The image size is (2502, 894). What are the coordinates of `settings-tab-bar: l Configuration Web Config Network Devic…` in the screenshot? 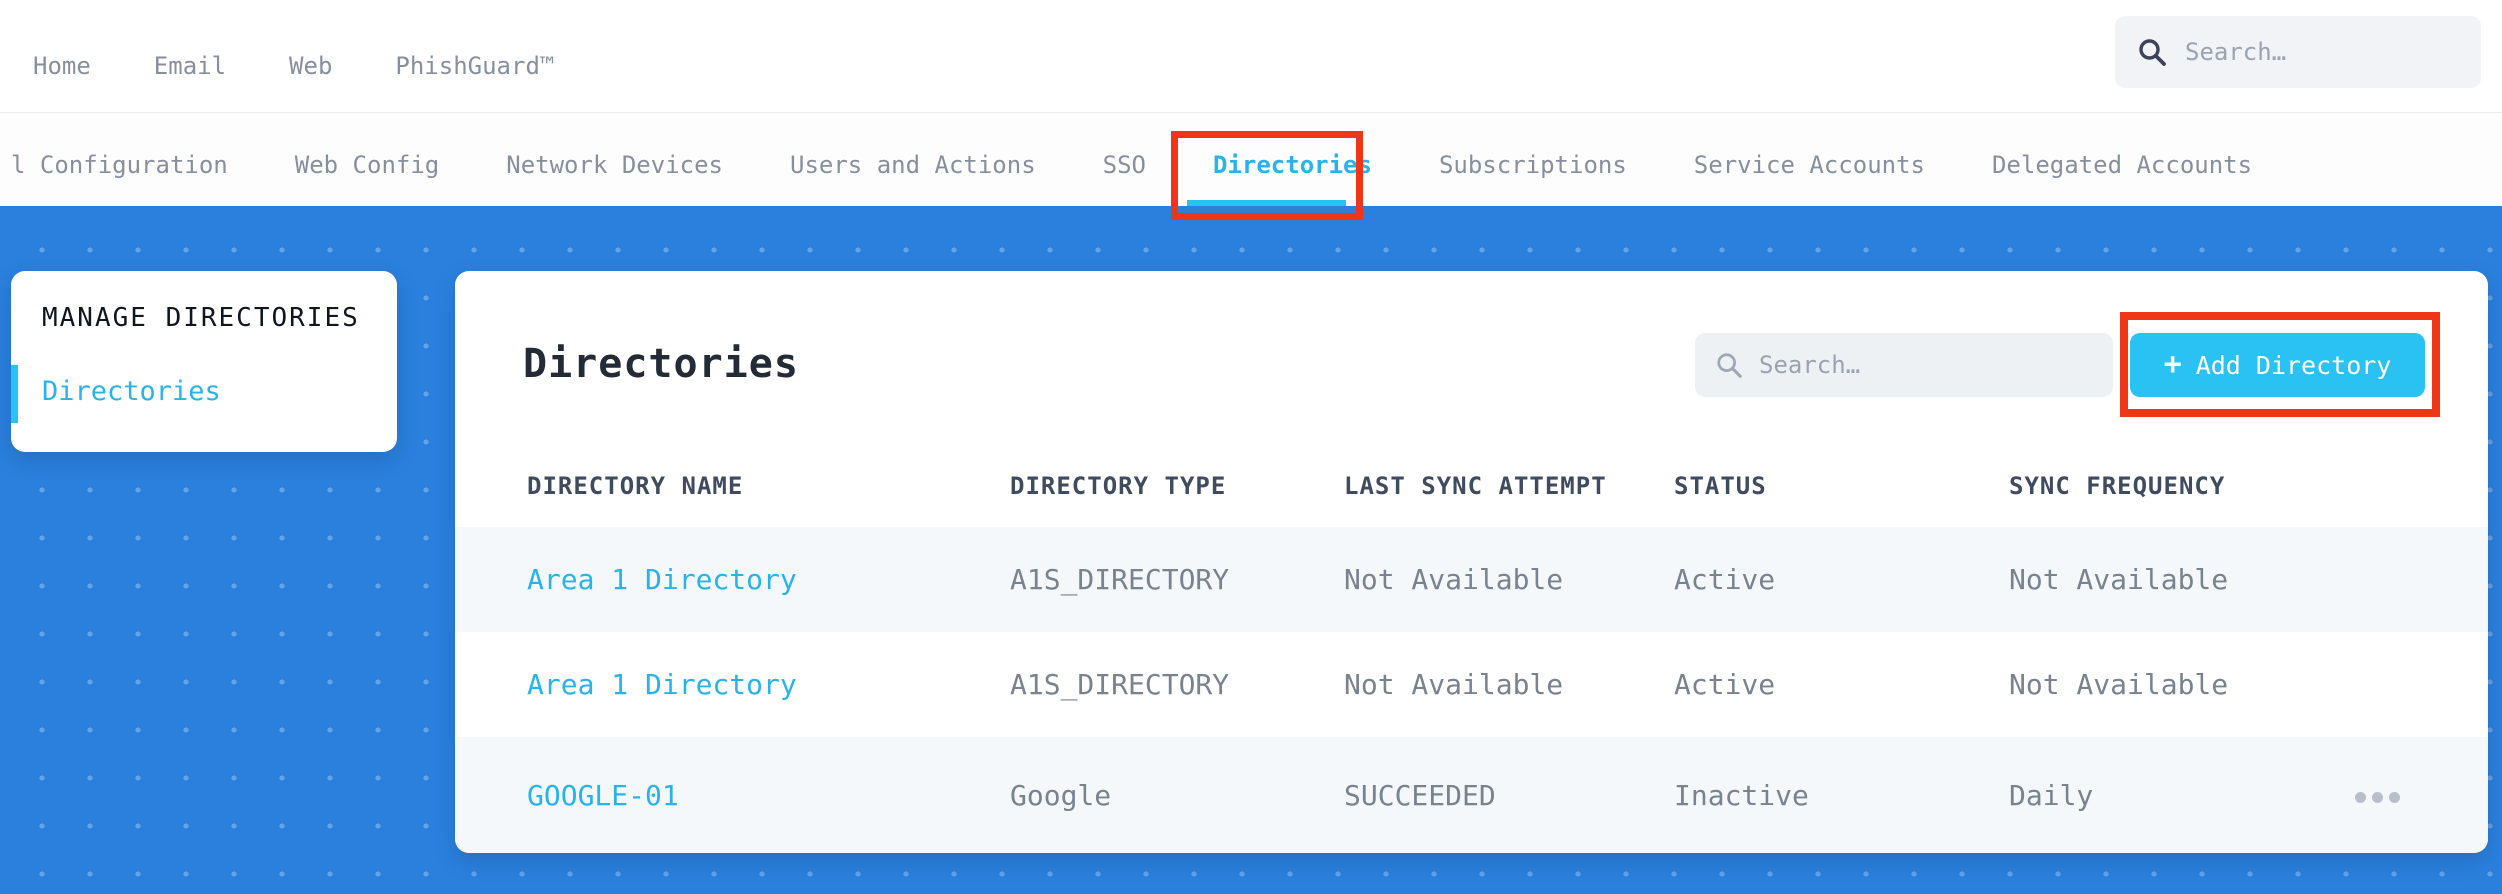 It's located at (1251, 159).